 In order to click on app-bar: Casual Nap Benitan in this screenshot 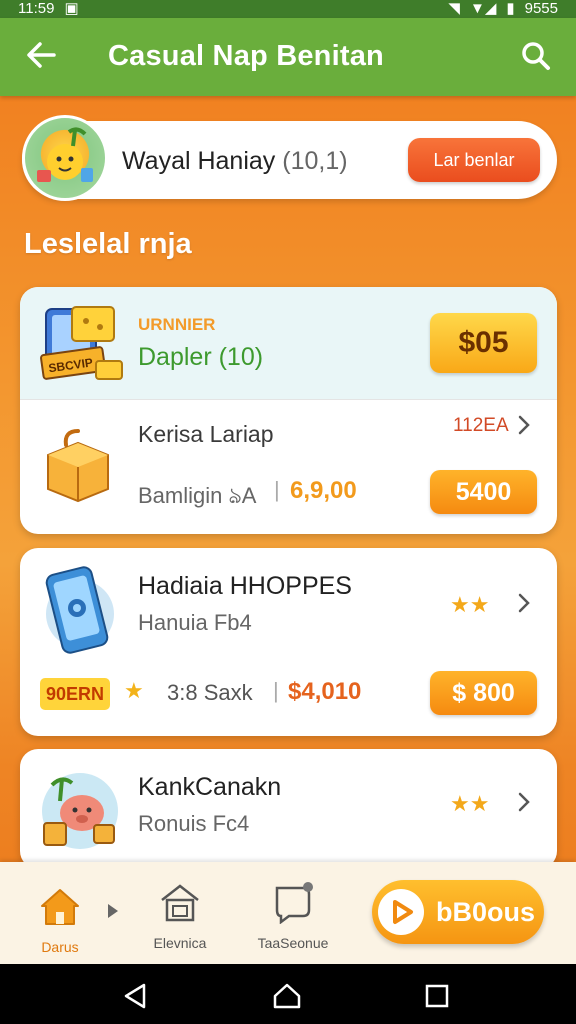, I will do `click(288, 57)`.